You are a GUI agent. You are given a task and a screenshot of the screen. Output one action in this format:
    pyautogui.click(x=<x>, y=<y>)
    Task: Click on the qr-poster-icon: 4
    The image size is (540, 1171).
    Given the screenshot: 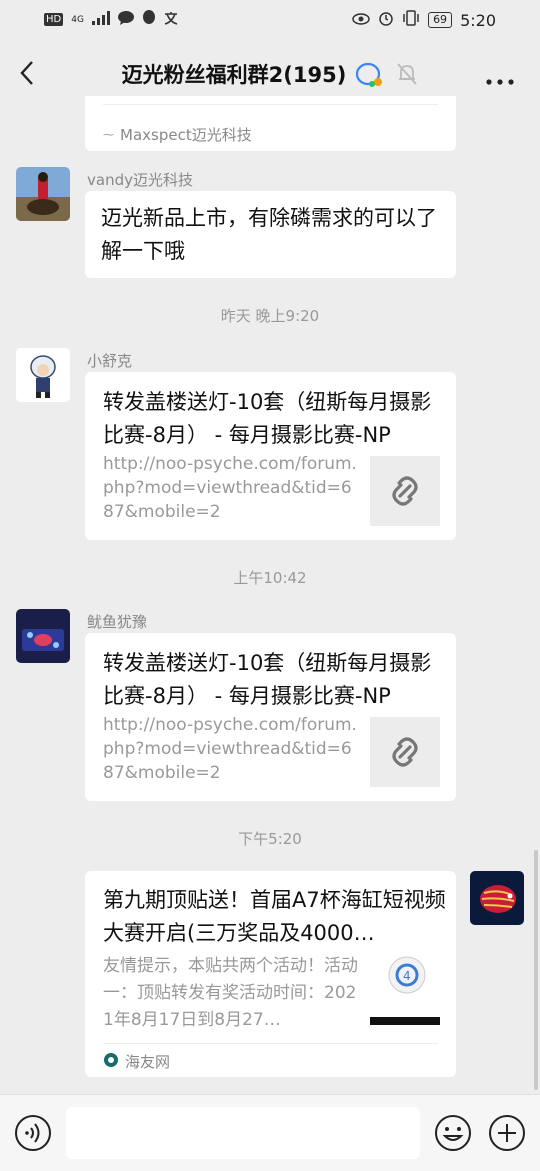 What is the action you would take?
    pyautogui.click(x=405, y=990)
    